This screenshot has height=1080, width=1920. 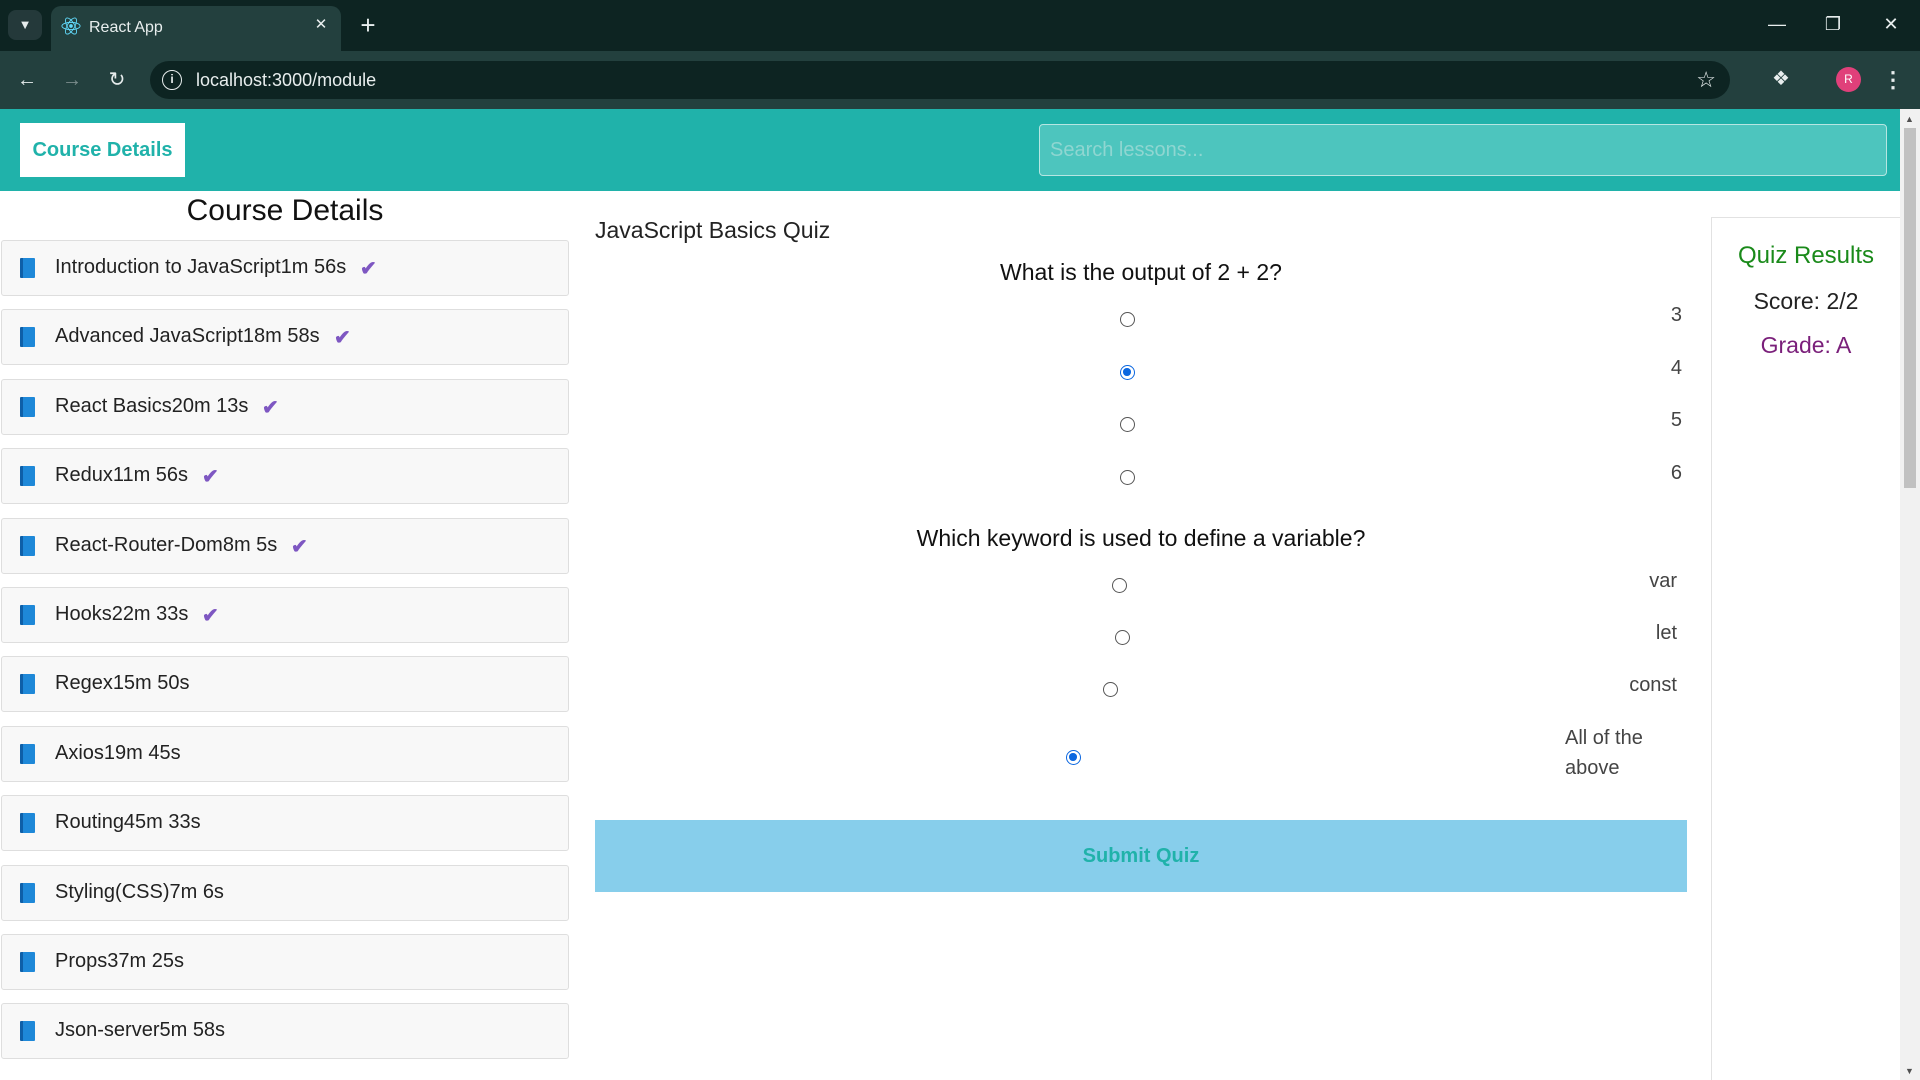 I want to click on lesson-label: Json-server5m 58s, so click(x=140, y=1030).